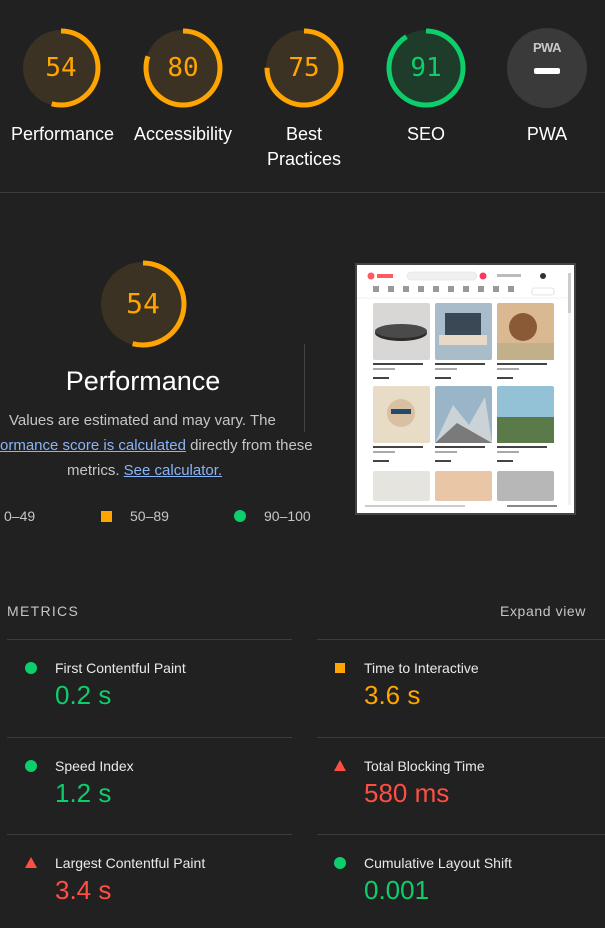  What do you see at coordinates (183, 134) in the screenshot?
I see `accessibility-label: Accessibility` at bounding box center [183, 134].